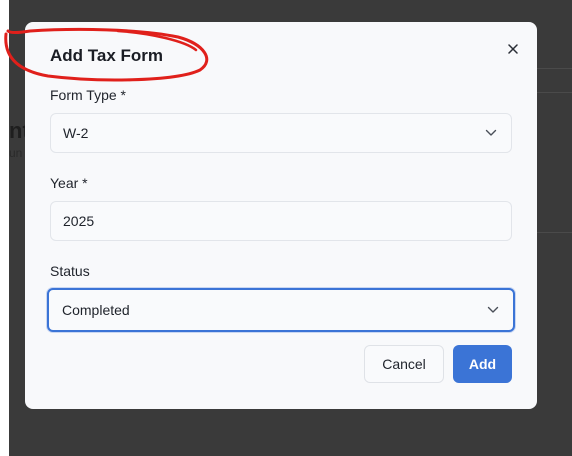 This screenshot has width=572, height=456. Describe the element at coordinates (79, 221) in the screenshot. I see `year-value: 2025` at that location.